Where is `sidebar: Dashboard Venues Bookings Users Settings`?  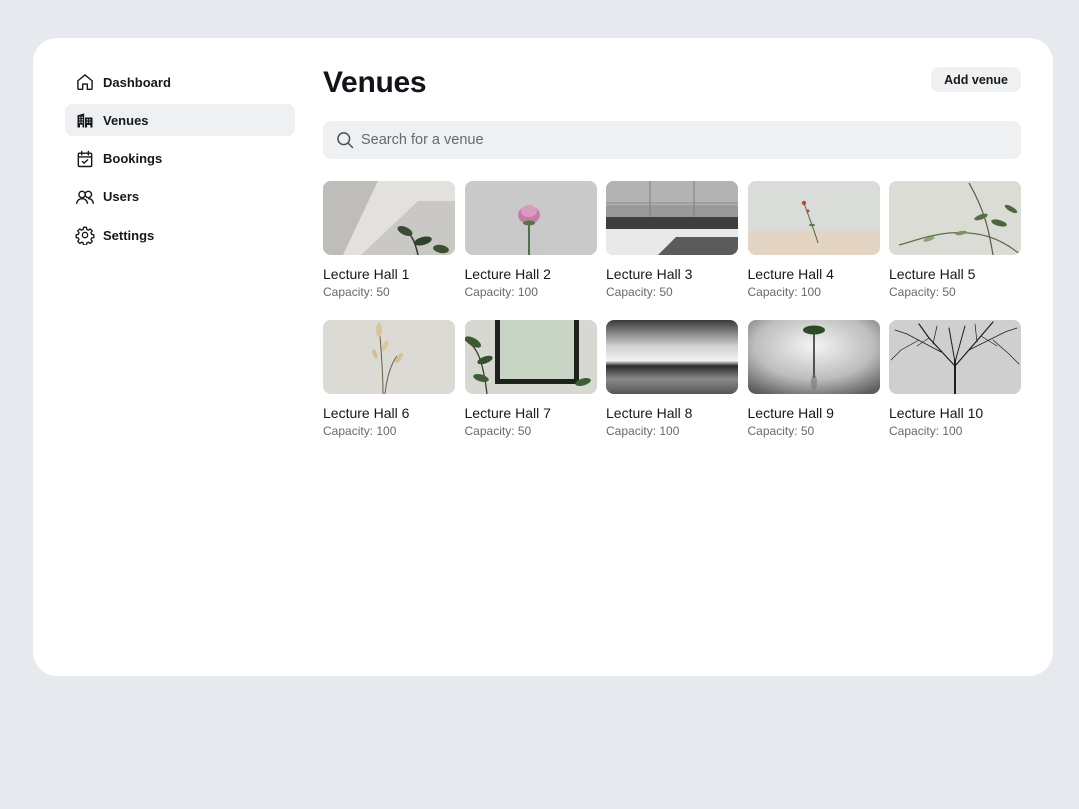 sidebar: Dashboard Venues Bookings Users Settings is located at coordinates (180, 161).